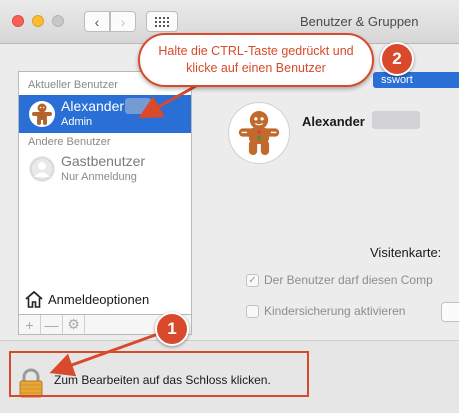  I want to click on user-row-guest: Gastbenutzer Nur Anmeldung, so click(105, 169).